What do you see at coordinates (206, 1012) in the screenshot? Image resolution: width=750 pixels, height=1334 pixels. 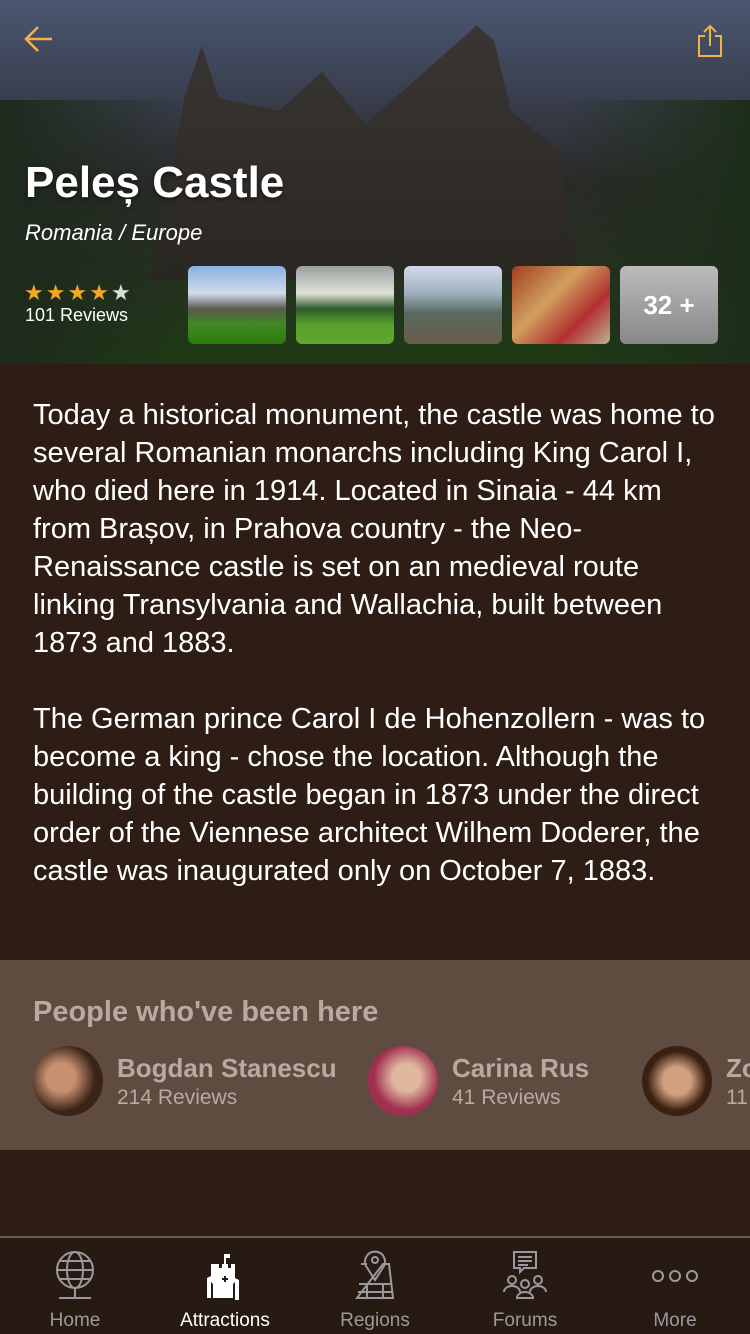 I see `section-title: People who've been here` at bounding box center [206, 1012].